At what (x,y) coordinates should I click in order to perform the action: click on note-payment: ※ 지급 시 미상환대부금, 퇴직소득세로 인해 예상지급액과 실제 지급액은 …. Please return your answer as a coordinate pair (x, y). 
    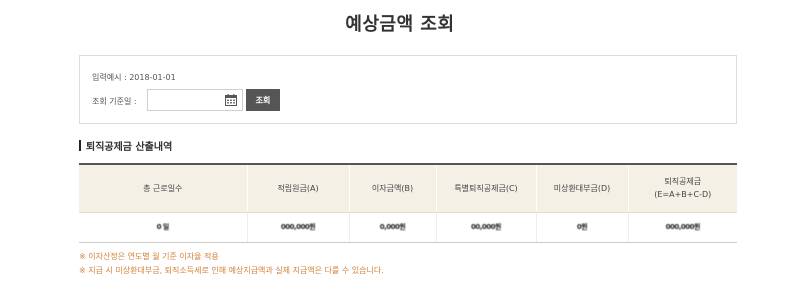
    Looking at the image, I should click on (231, 270).